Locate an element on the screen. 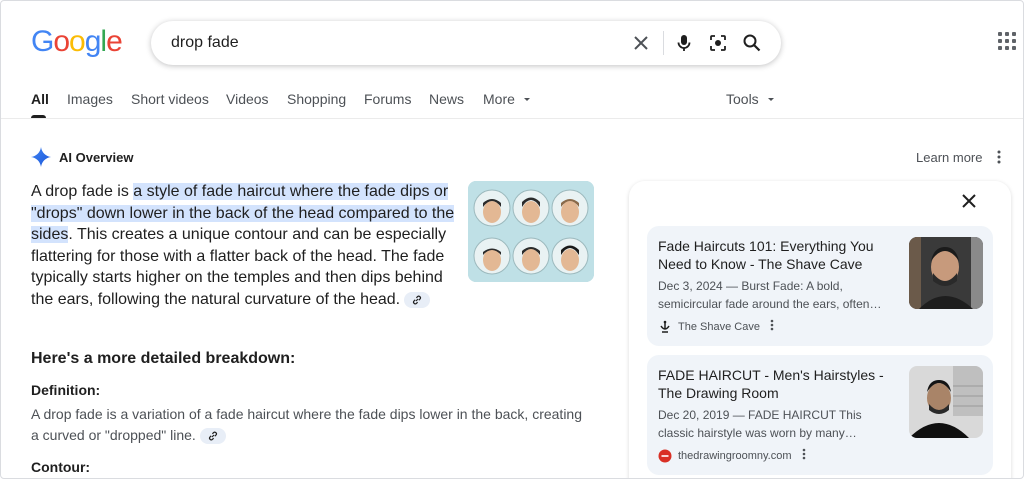  source-name: thedrawingroomny.com is located at coordinates (735, 455).